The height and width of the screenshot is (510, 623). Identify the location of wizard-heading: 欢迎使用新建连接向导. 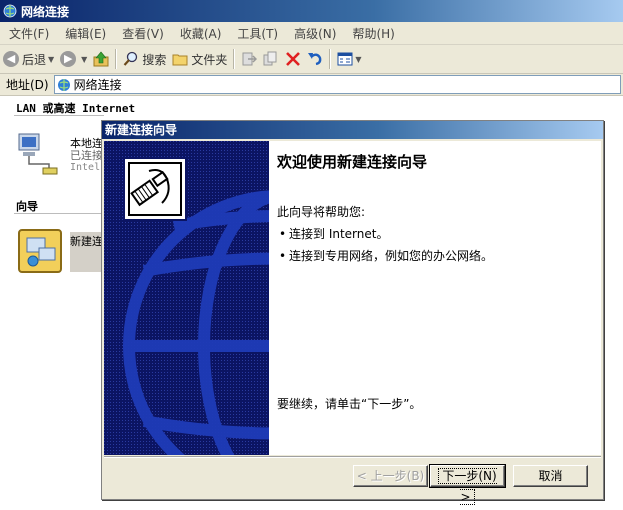
(352, 162).